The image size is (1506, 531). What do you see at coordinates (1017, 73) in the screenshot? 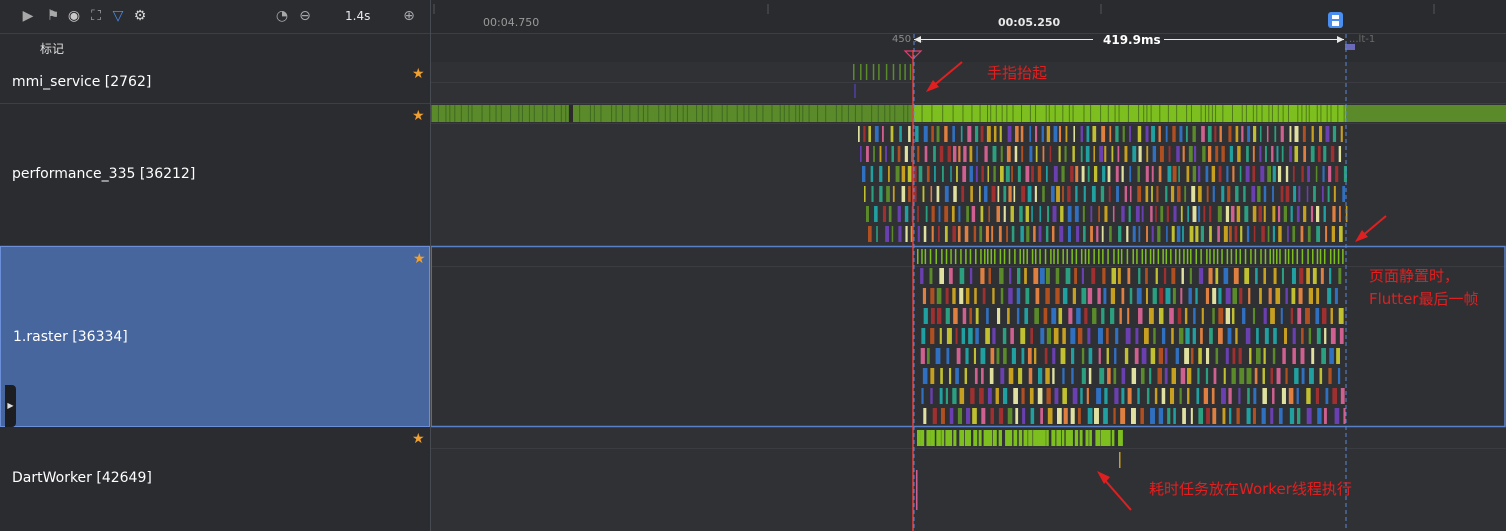
I see `annotation-text: 手指抬起` at bounding box center [1017, 73].